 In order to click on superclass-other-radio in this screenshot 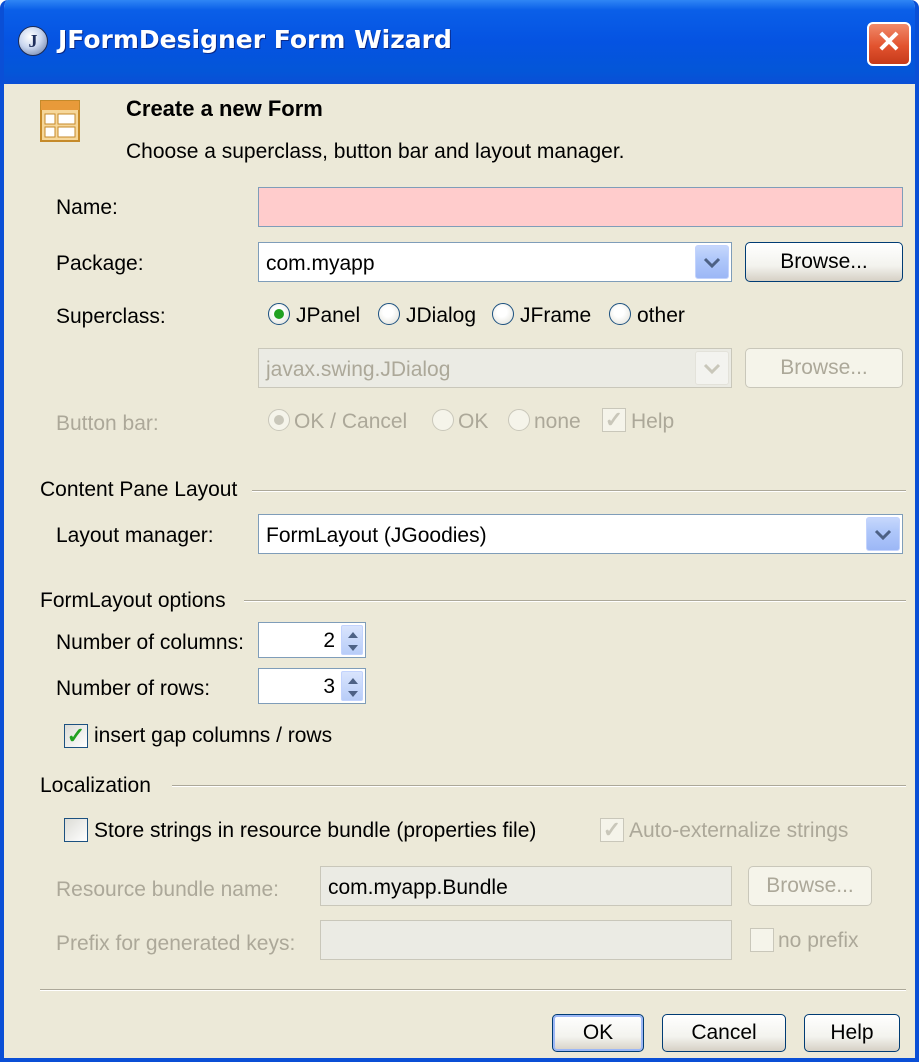, I will do `click(620, 314)`.